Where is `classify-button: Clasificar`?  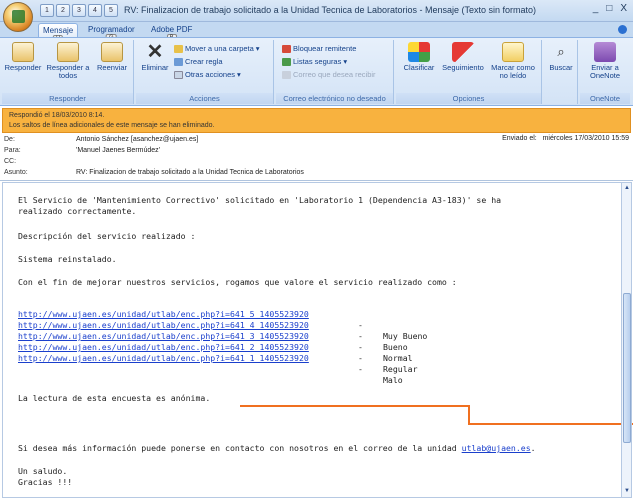 classify-button: Clasificar is located at coordinates (419, 57).